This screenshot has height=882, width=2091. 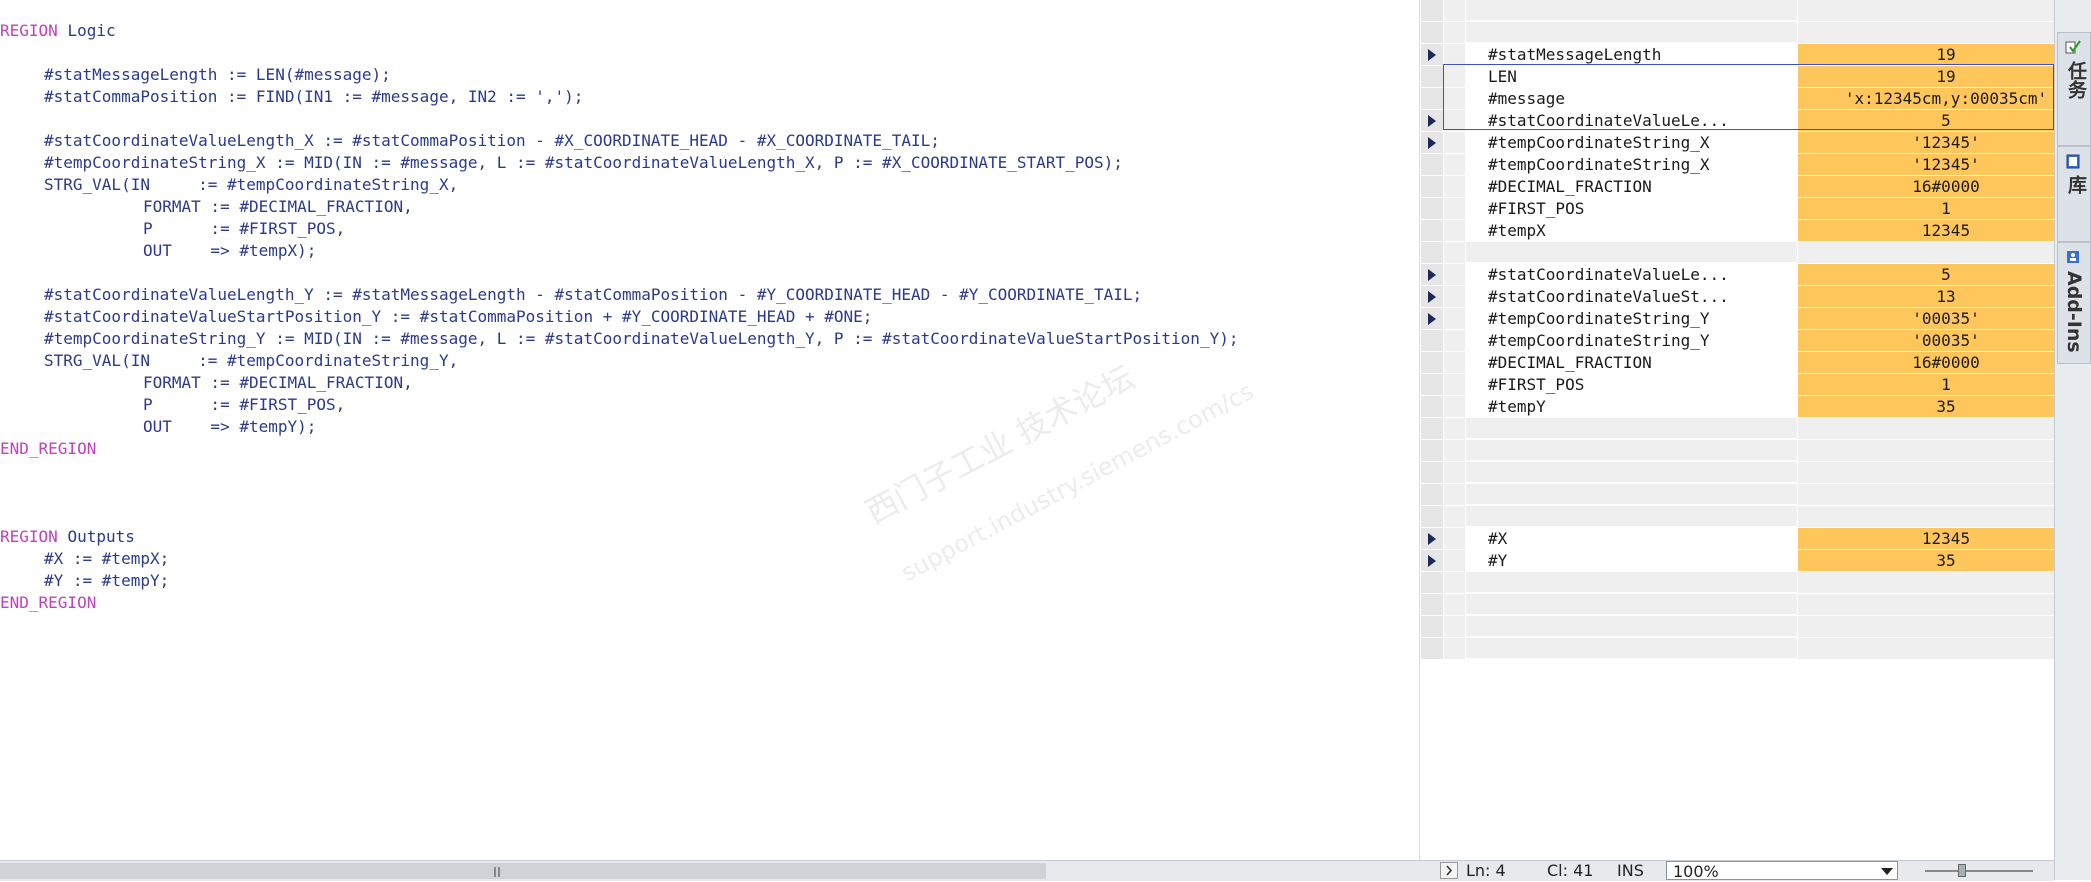 What do you see at coordinates (195, 75) in the screenshot?
I see `code-line: #statMessageLength := LEN(#message);` at bounding box center [195, 75].